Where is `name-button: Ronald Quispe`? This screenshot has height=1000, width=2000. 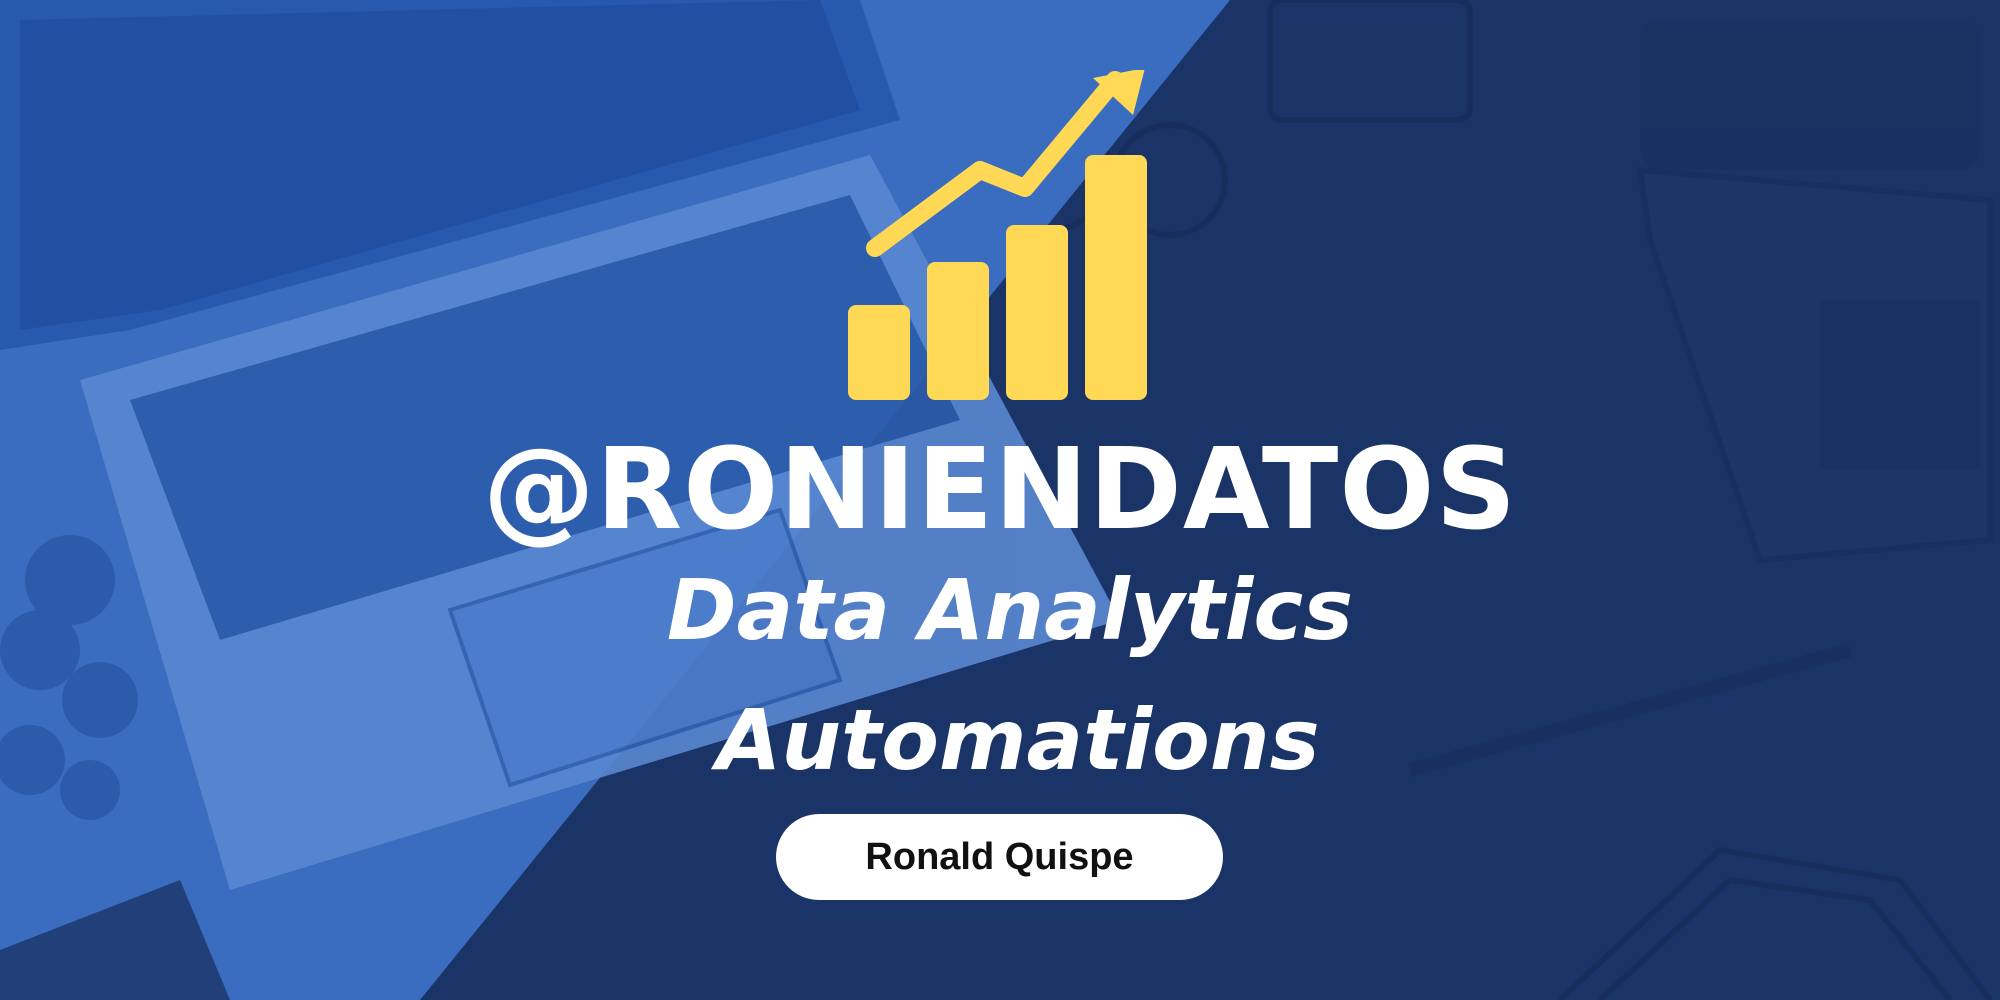
name-button: Ronald Quispe is located at coordinates (999, 857).